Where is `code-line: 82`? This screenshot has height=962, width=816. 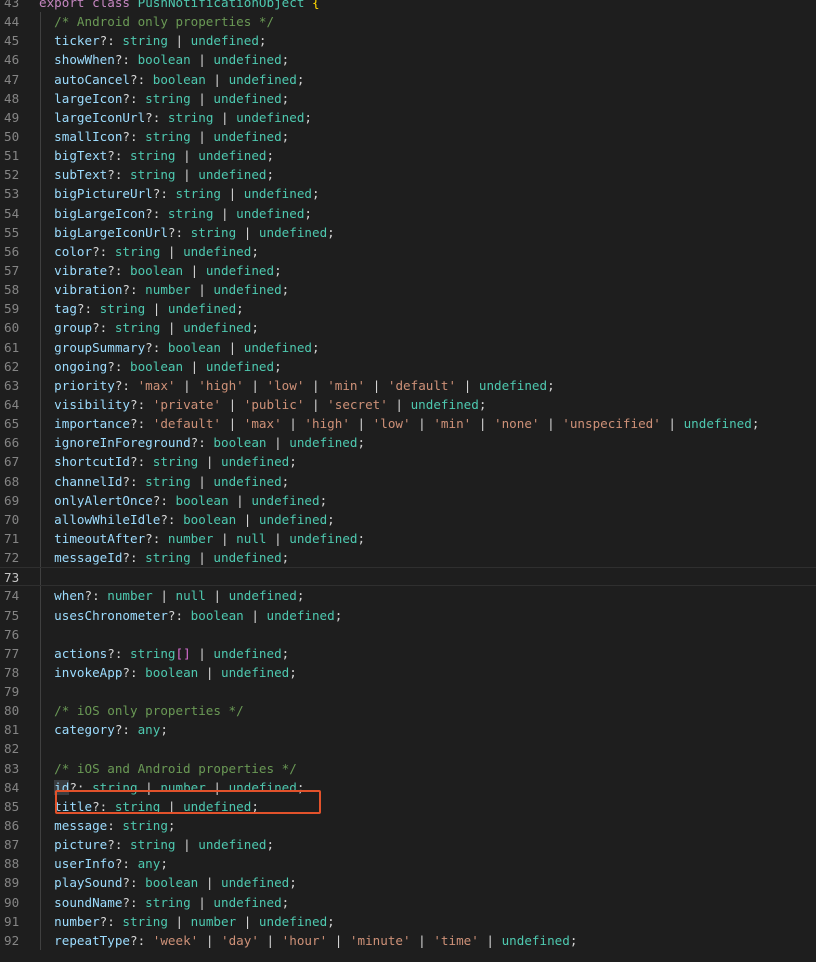
code-line: 82 is located at coordinates (408, 749).